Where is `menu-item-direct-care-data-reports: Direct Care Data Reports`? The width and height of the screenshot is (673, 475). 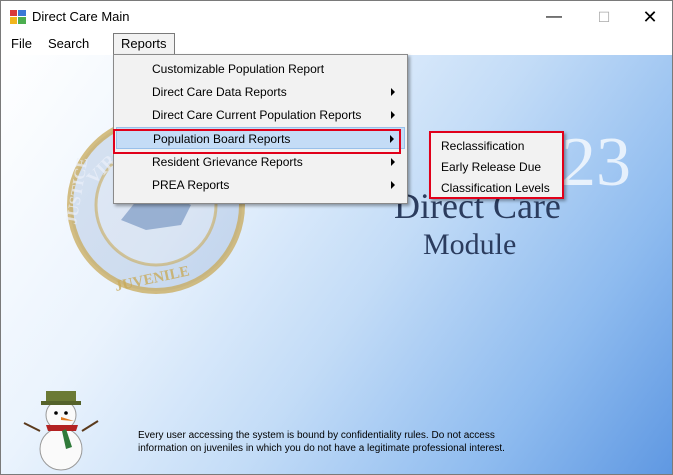 menu-item-direct-care-data-reports: Direct Care Data Reports is located at coordinates (260, 92).